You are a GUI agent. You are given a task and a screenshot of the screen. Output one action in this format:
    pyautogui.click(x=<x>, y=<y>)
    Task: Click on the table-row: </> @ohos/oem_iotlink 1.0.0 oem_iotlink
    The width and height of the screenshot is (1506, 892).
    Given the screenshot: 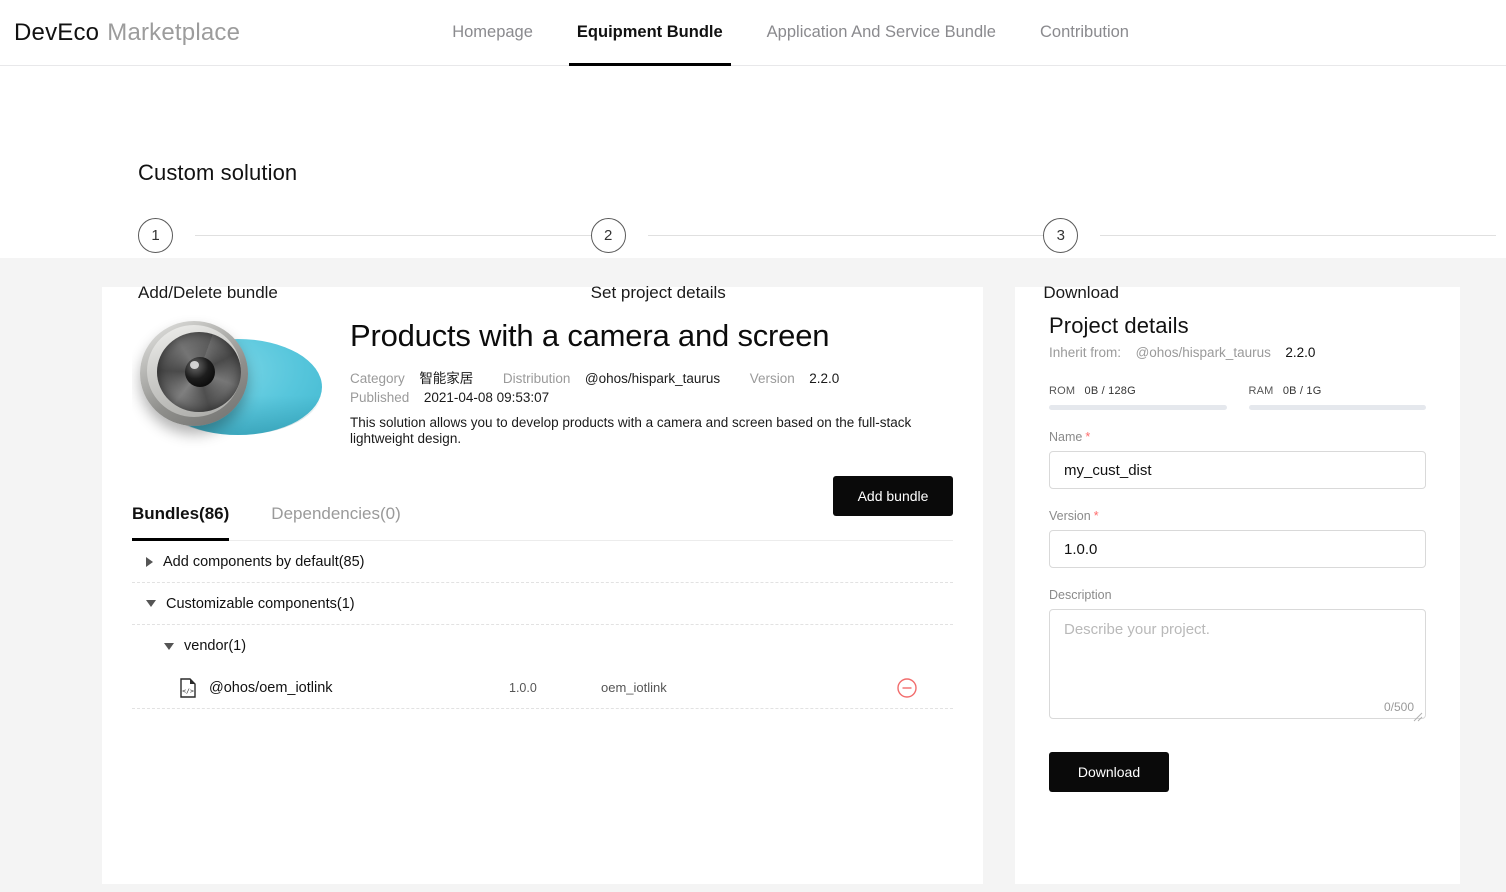 What is the action you would take?
    pyautogui.click(x=542, y=688)
    